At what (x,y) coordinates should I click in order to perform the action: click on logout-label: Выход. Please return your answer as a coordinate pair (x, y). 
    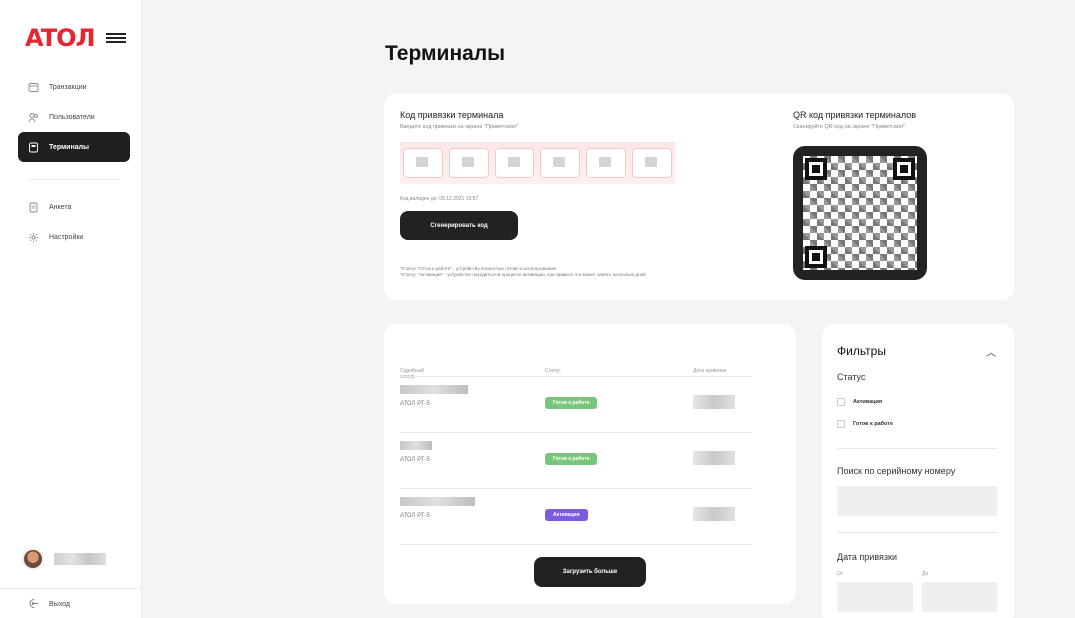
    Looking at the image, I should click on (59, 604).